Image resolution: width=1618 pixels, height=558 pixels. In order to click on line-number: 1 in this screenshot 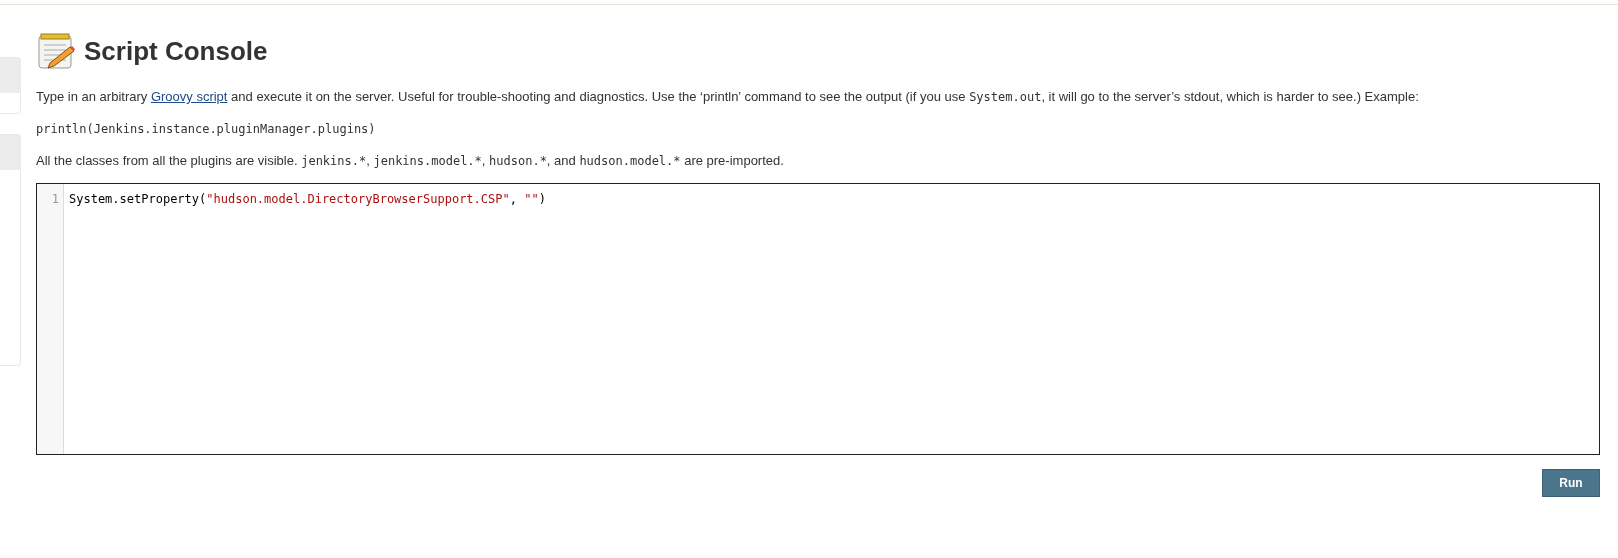, I will do `click(55, 199)`.